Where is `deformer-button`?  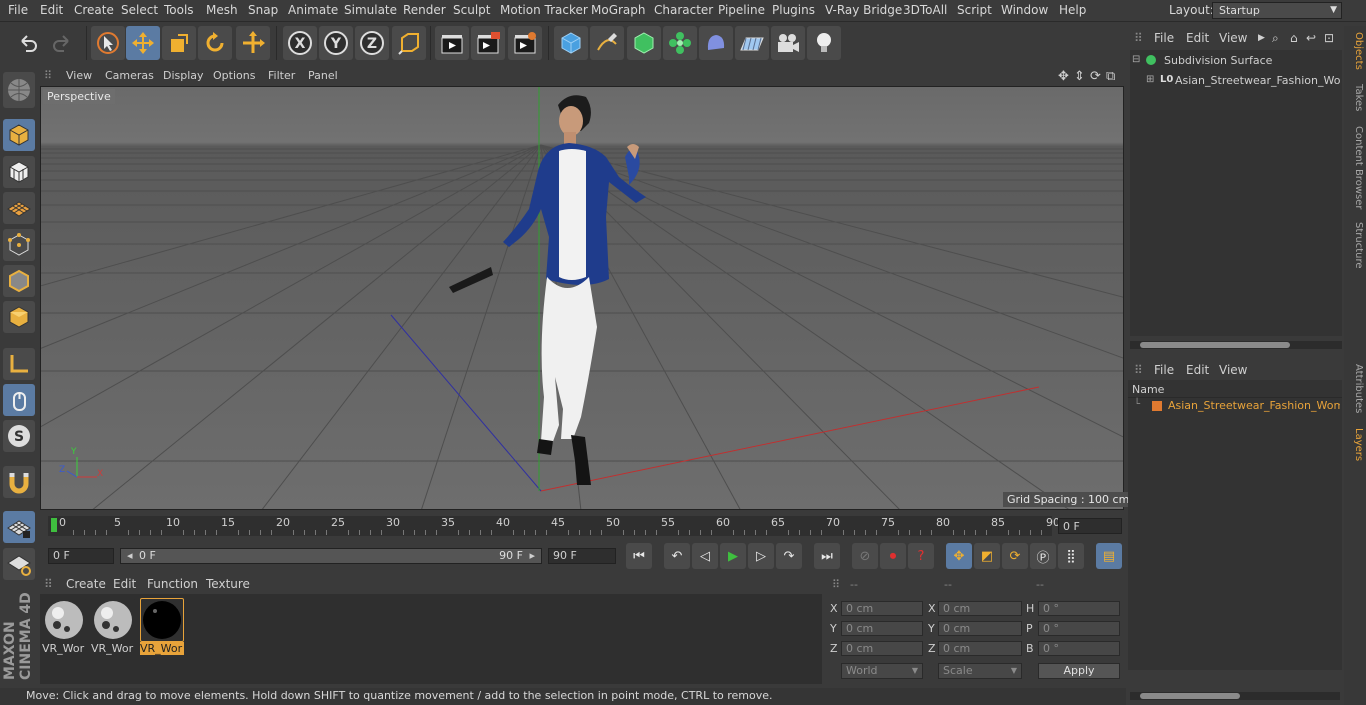 deformer-button is located at coordinates (716, 43).